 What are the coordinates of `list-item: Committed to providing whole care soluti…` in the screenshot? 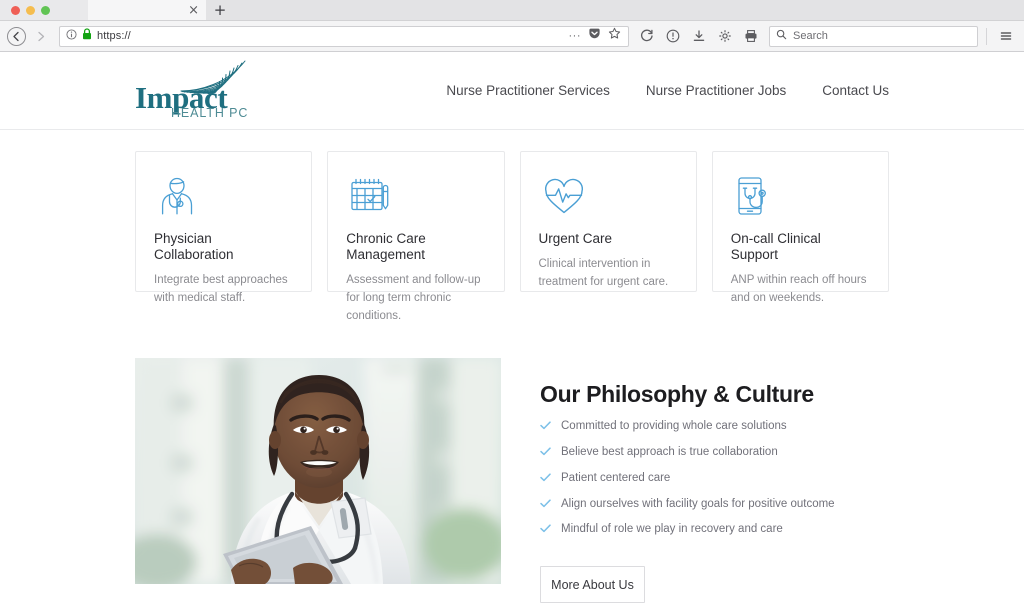 It's located at (714, 427).